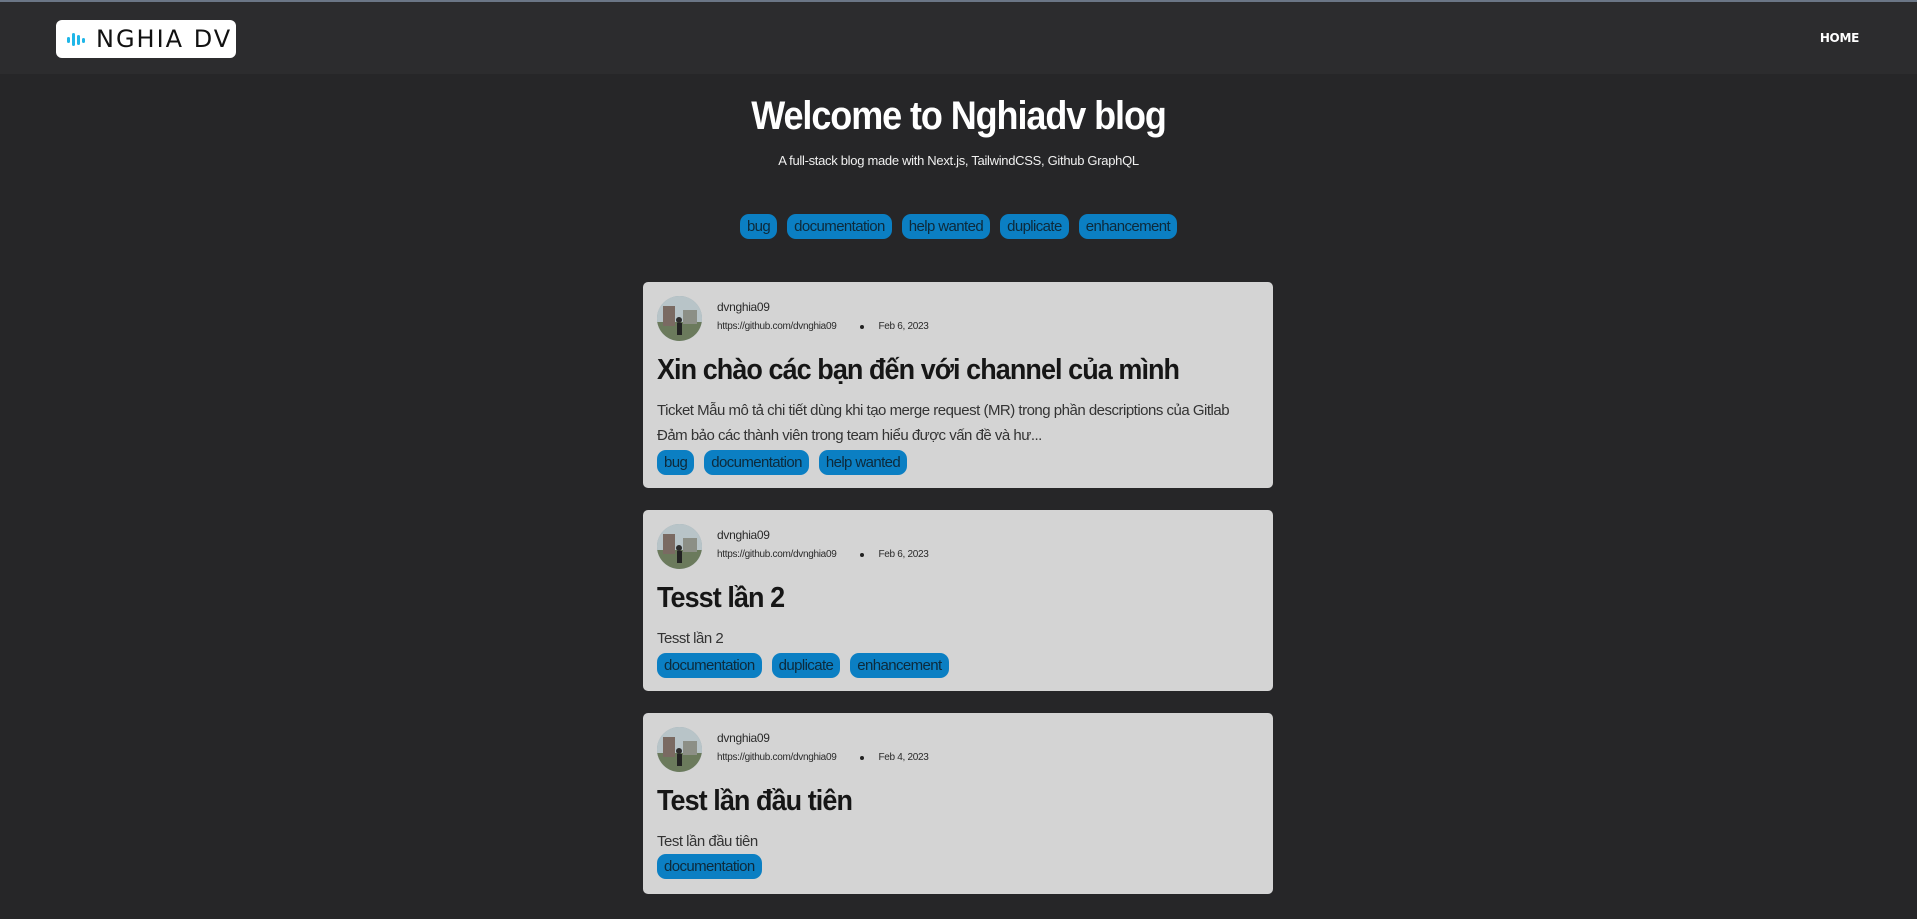 This screenshot has width=1917, height=919. Describe the element at coordinates (806, 665) in the screenshot. I see `post-tag-duplicate: duplicate` at that location.